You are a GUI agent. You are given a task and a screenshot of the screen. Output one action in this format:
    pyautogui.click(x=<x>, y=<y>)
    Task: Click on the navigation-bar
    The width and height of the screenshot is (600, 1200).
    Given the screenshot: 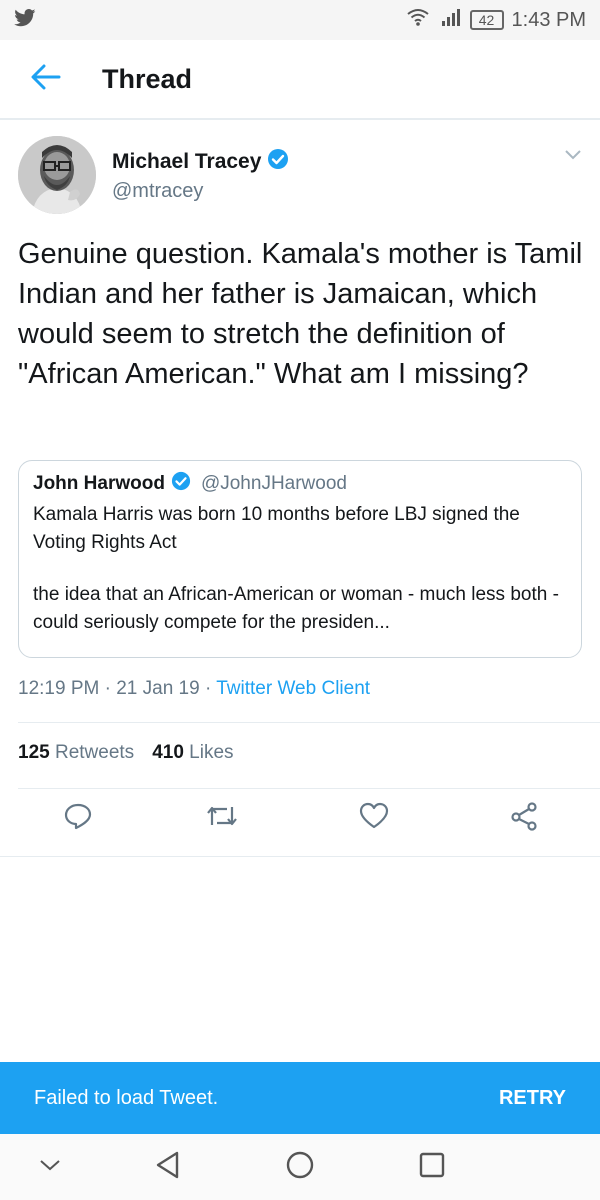 What is the action you would take?
    pyautogui.click(x=300, y=1167)
    